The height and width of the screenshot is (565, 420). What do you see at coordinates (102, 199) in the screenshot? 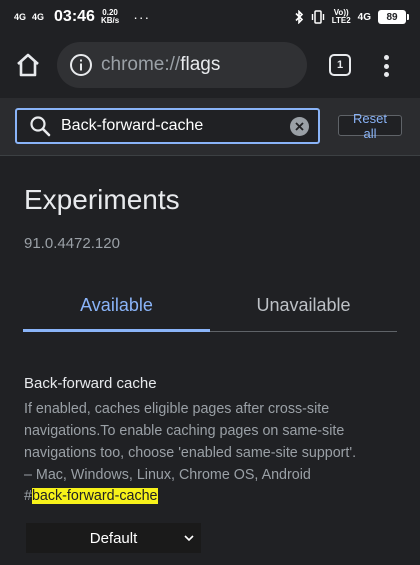
I see `page-title: Experiments` at bounding box center [102, 199].